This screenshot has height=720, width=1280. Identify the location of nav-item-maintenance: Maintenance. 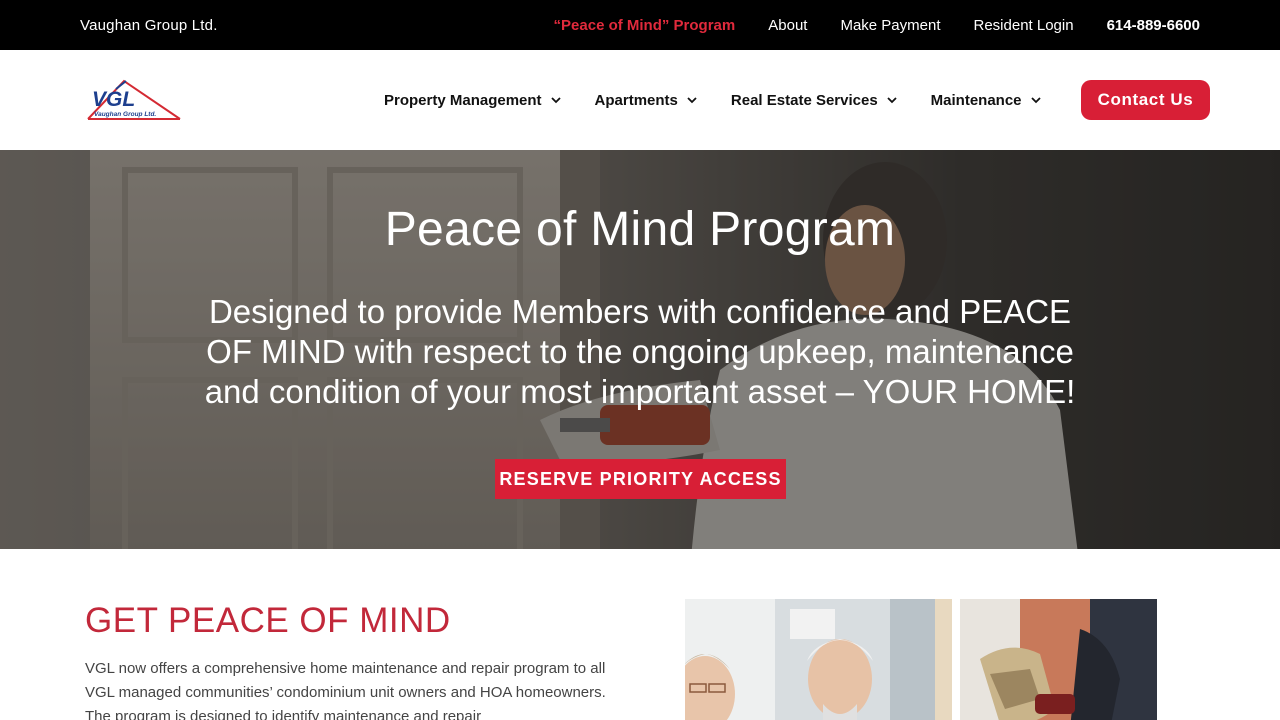
(986, 100).